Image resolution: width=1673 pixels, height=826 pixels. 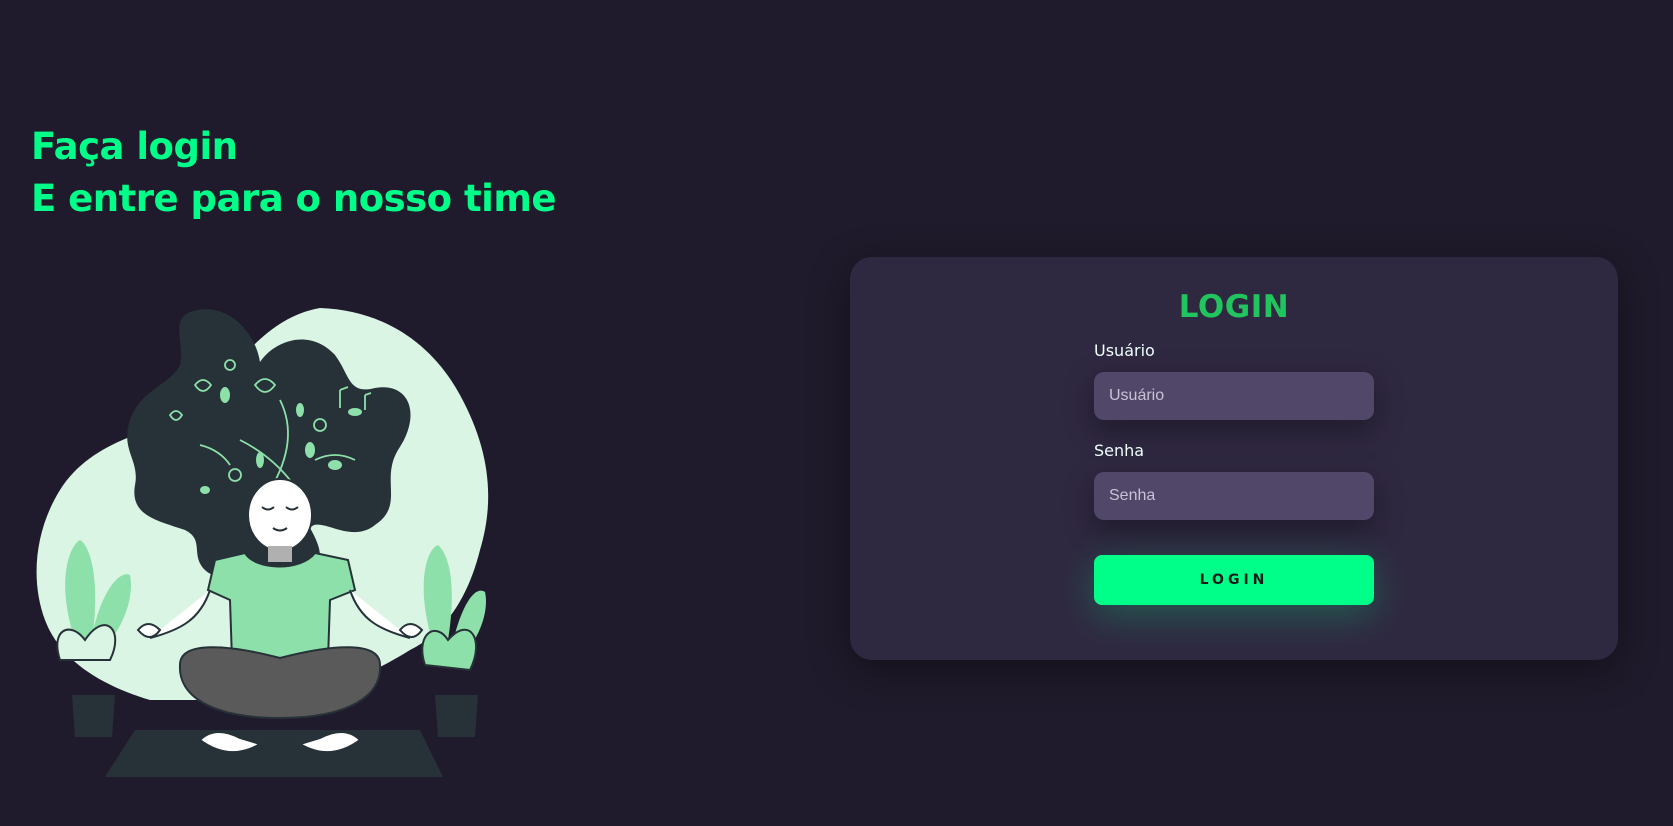 What do you see at coordinates (274, 753) in the screenshot?
I see `yoga-mat` at bounding box center [274, 753].